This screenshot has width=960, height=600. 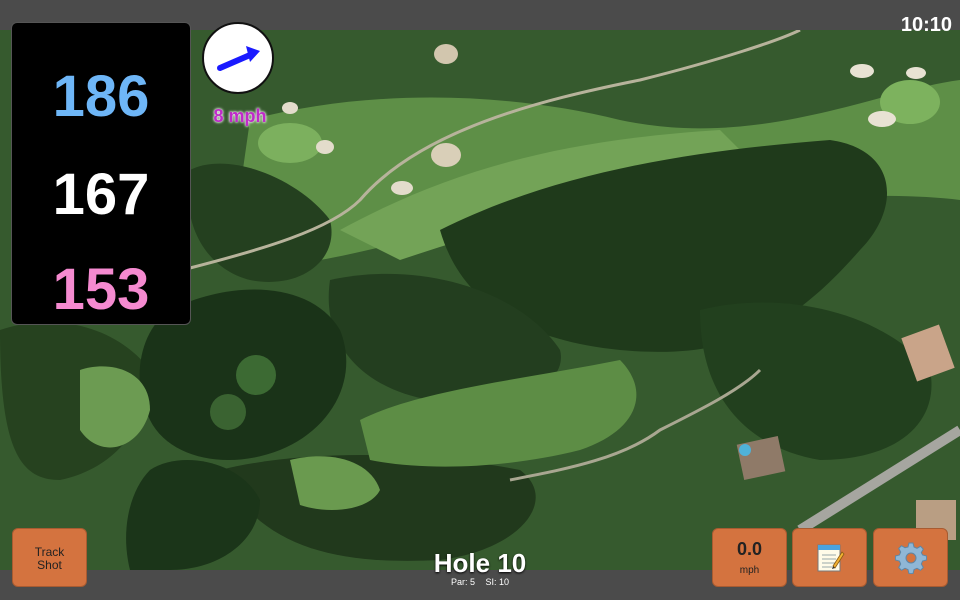 What do you see at coordinates (480, 563) in the screenshot?
I see `hole-title: Hole 10` at bounding box center [480, 563].